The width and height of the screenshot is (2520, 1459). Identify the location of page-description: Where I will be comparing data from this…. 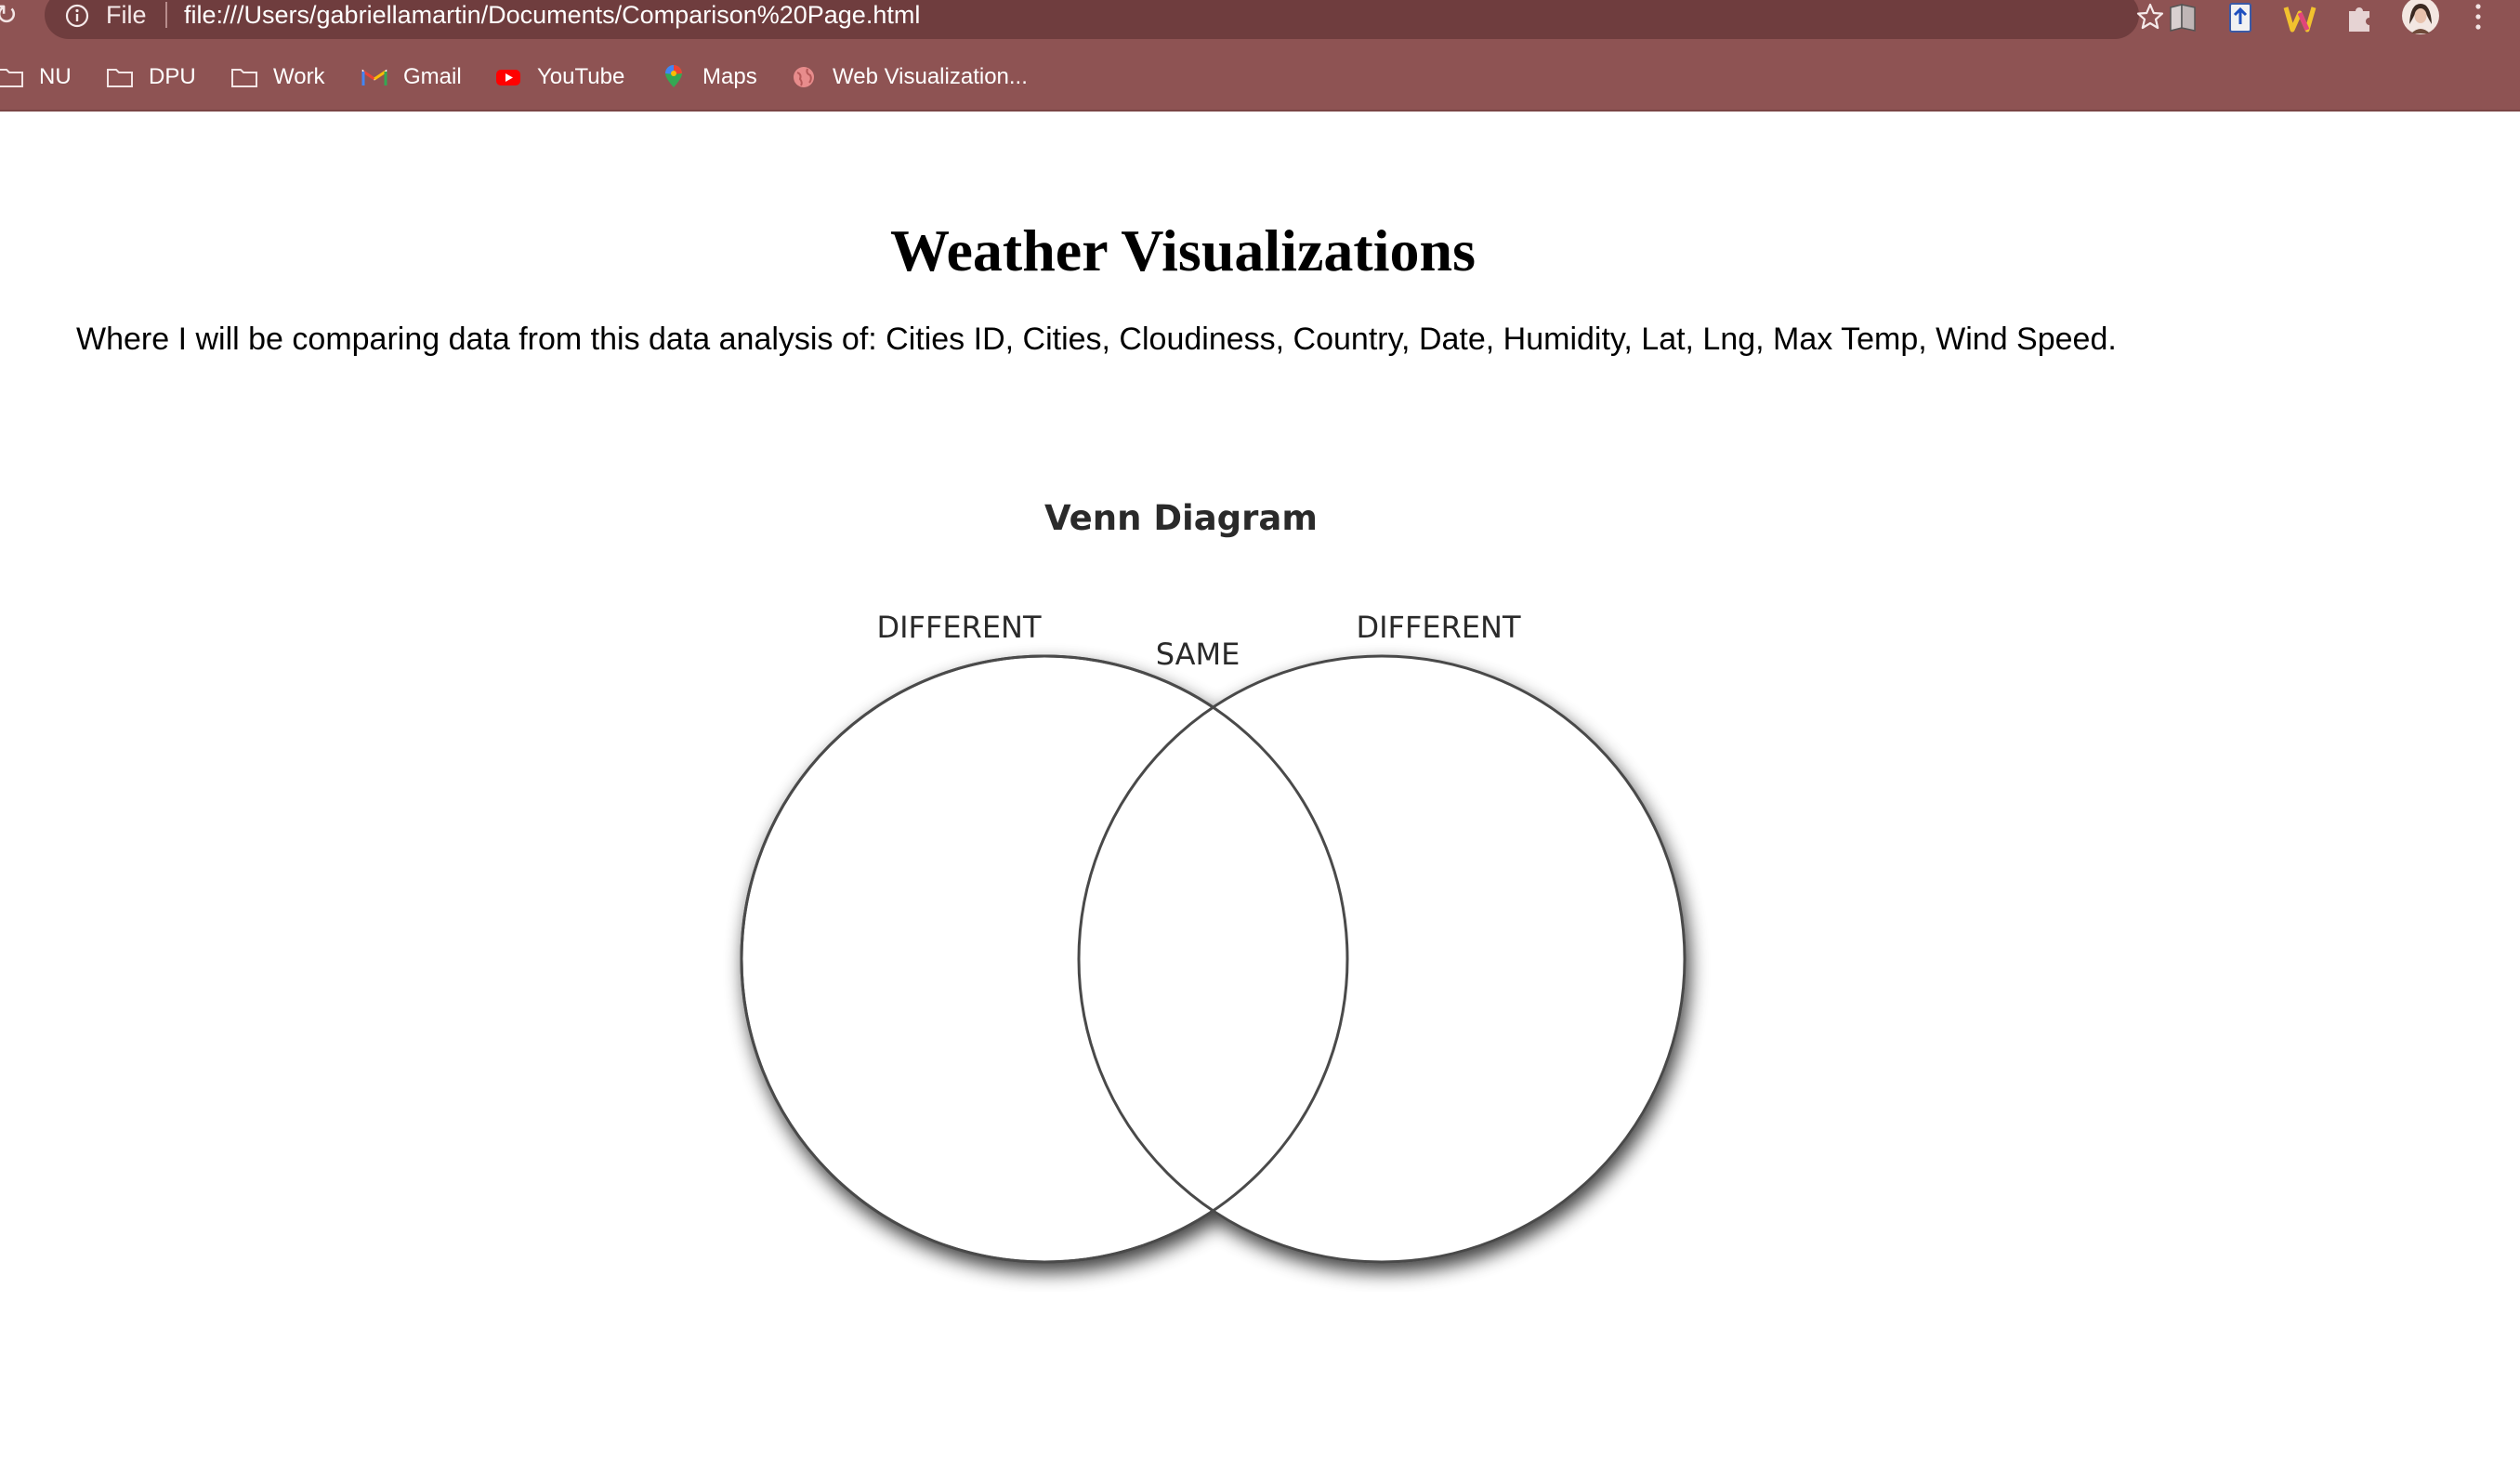
(1096, 339).